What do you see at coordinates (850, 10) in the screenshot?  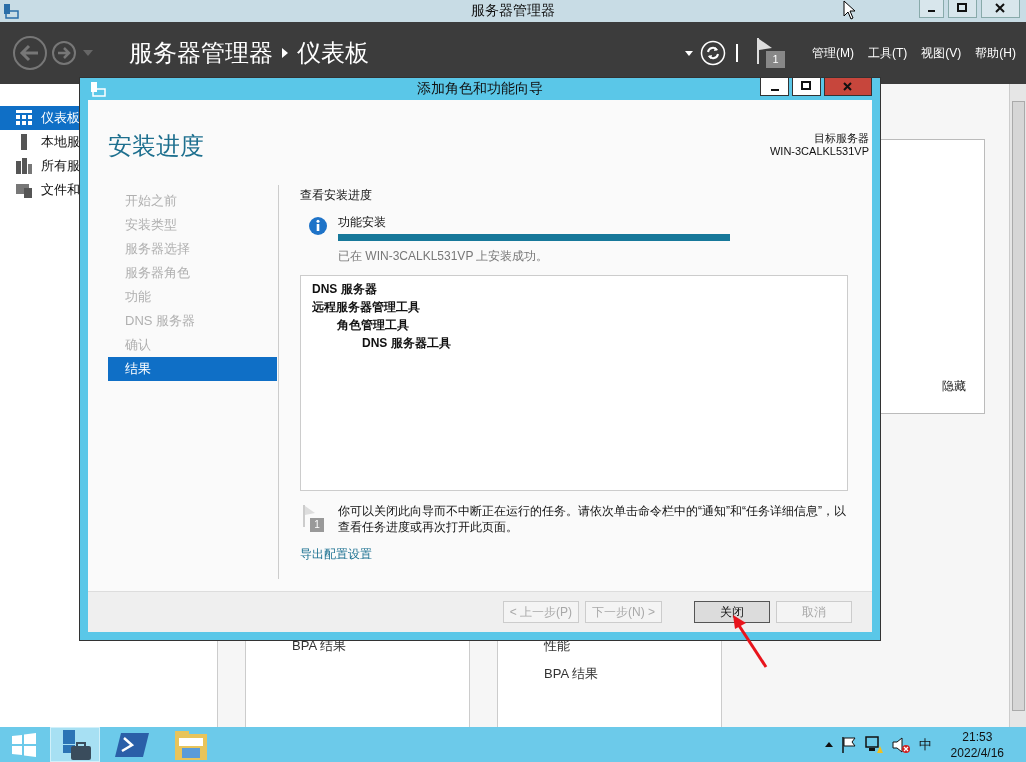 I see `mouse-cursor-icon` at bounding box center [850, 10].